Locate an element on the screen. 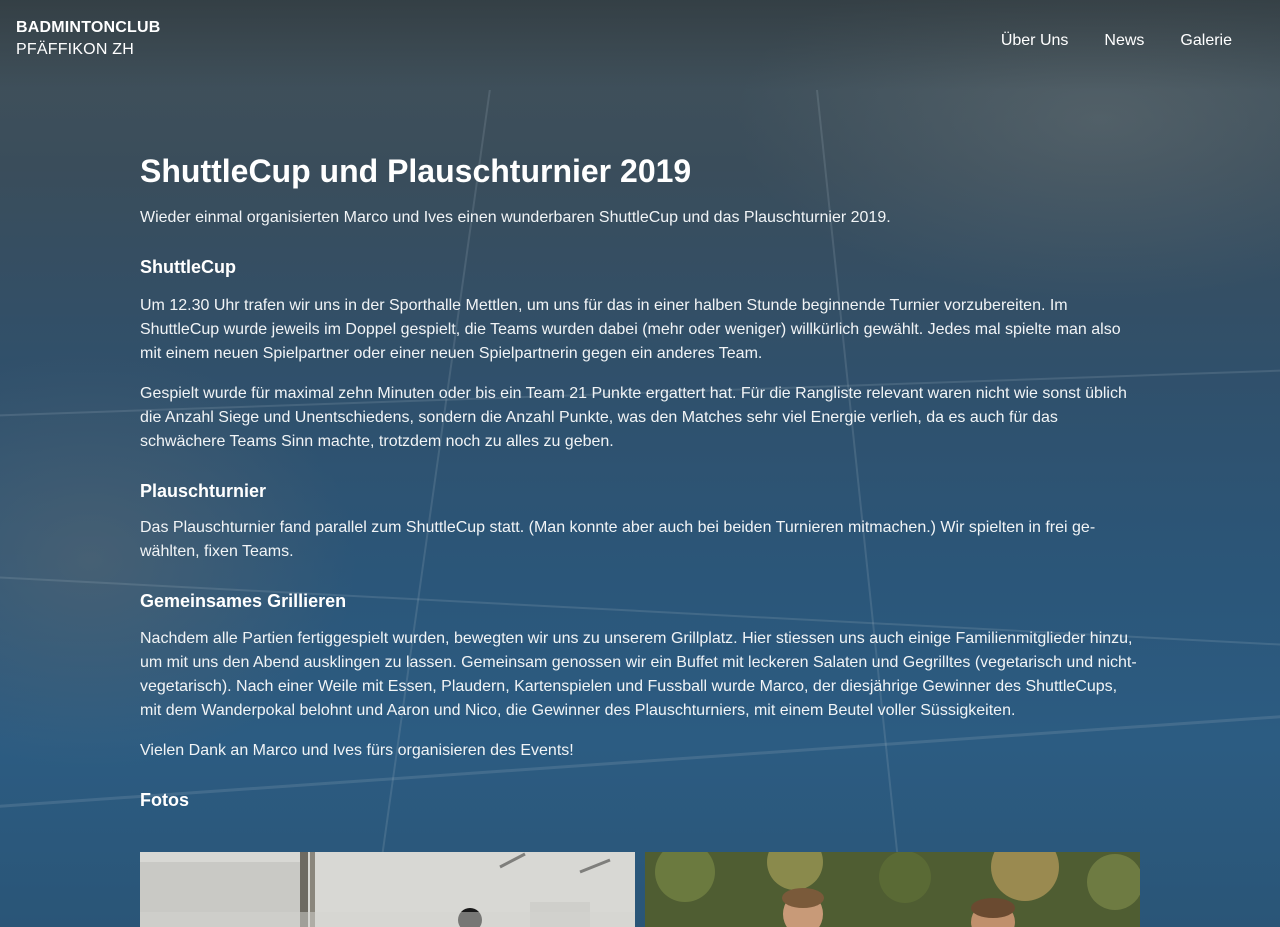 The image size is (1280, 927). site-logo: BADMINTONCLUB PFÄFFIKON ZH is located at coordinates (88, 39).